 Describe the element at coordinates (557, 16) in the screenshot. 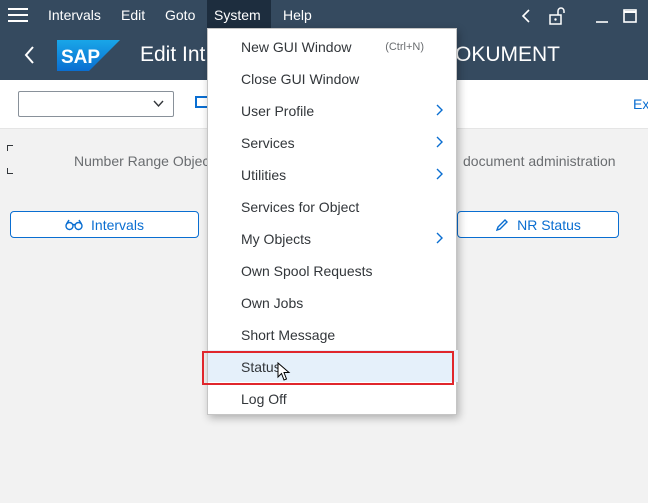

I see `unlock-icon` at that location.